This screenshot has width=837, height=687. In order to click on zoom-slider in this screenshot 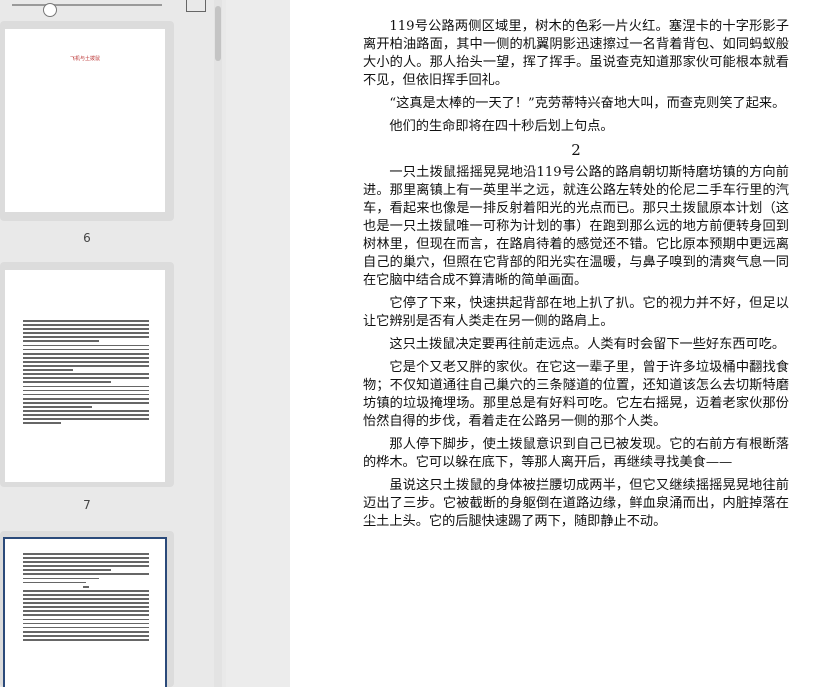, I will do `click(87, 10)`.